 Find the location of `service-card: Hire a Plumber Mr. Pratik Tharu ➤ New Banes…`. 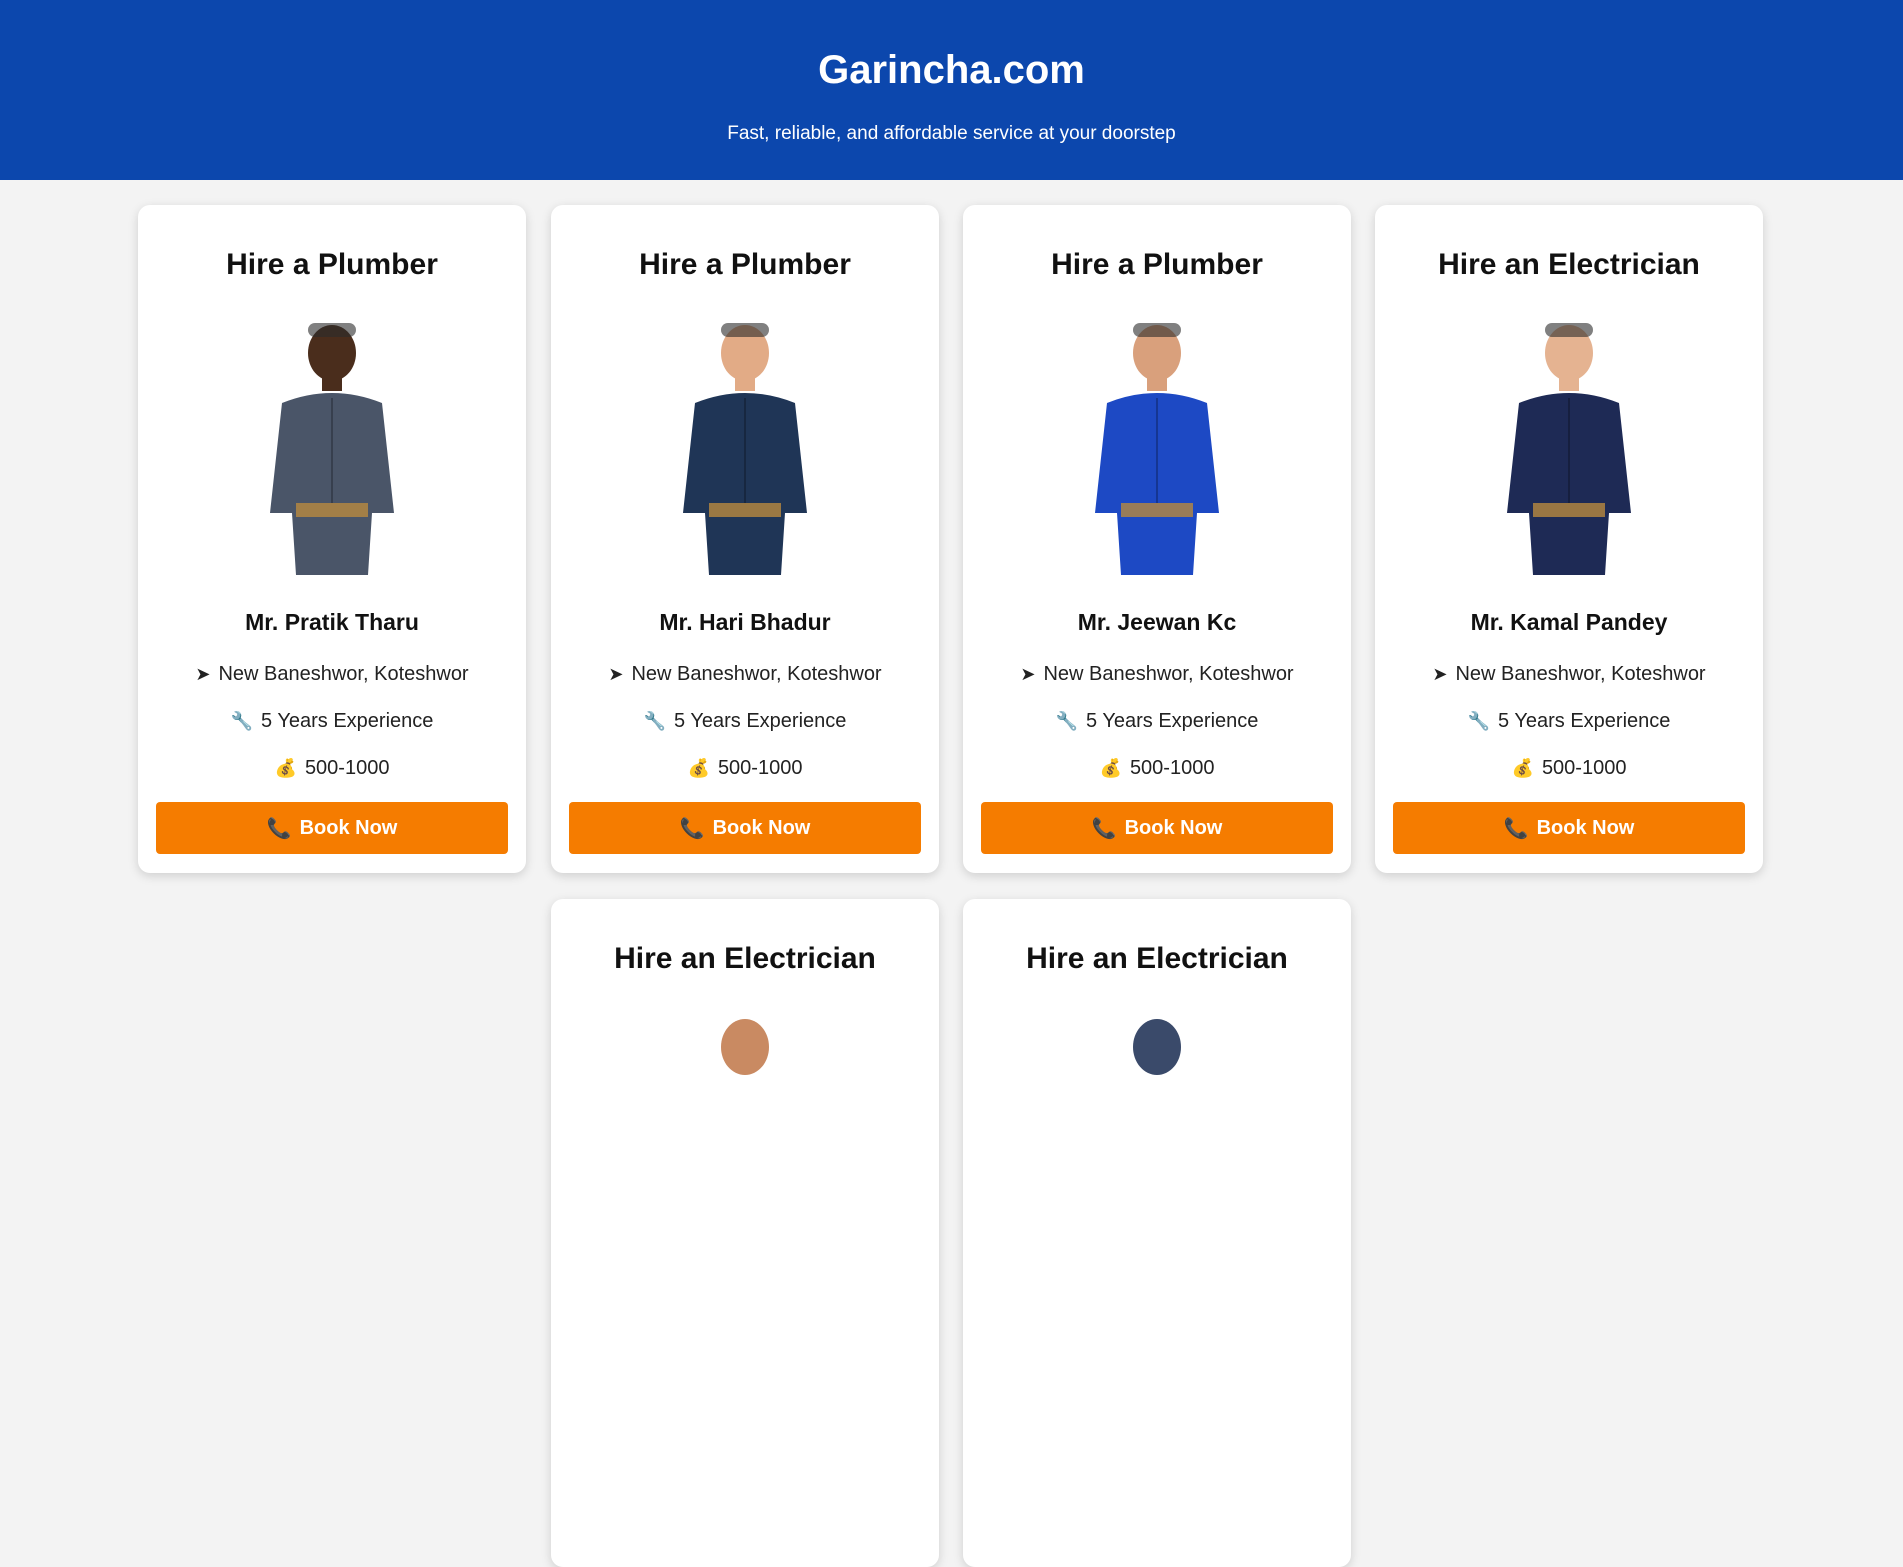

service-card: Hire a Plumber Mr. Pratik Tharu ➤ New Banes… is located at coordinates (332, 539).